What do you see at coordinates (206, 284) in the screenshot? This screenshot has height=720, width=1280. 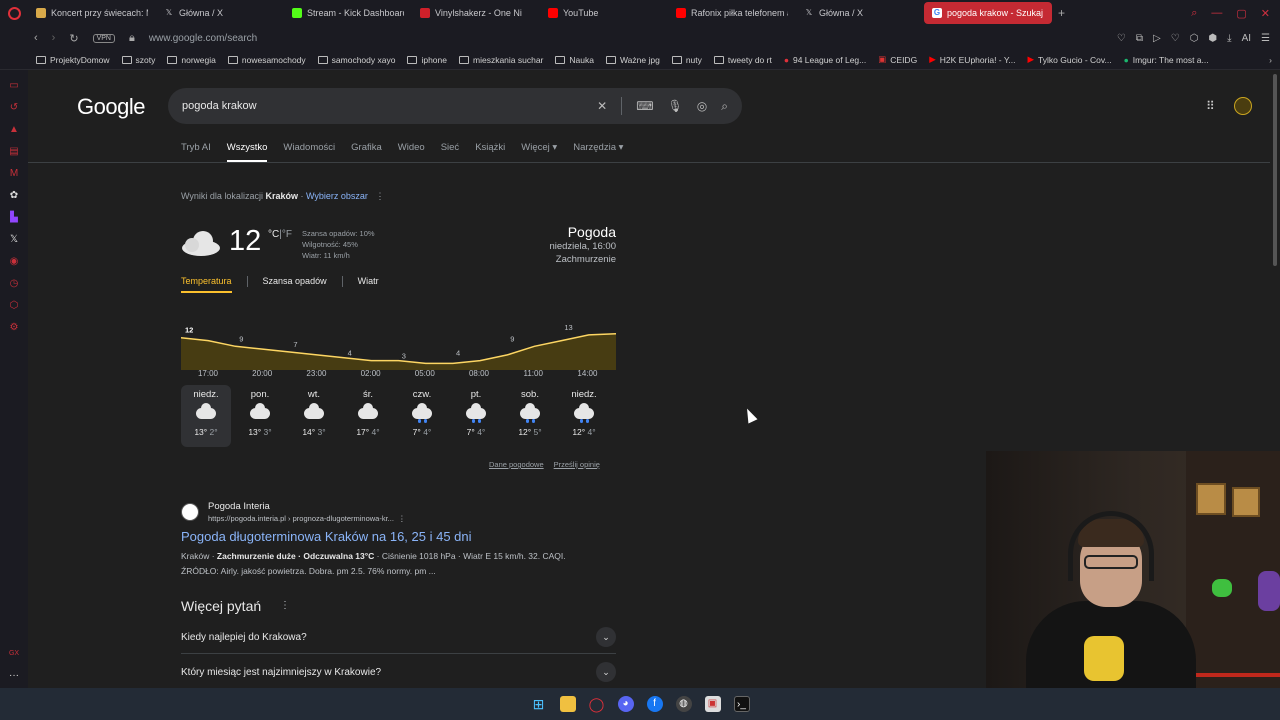 I see `tab-temperature: Temperatura` at bounding box center [206, 284].